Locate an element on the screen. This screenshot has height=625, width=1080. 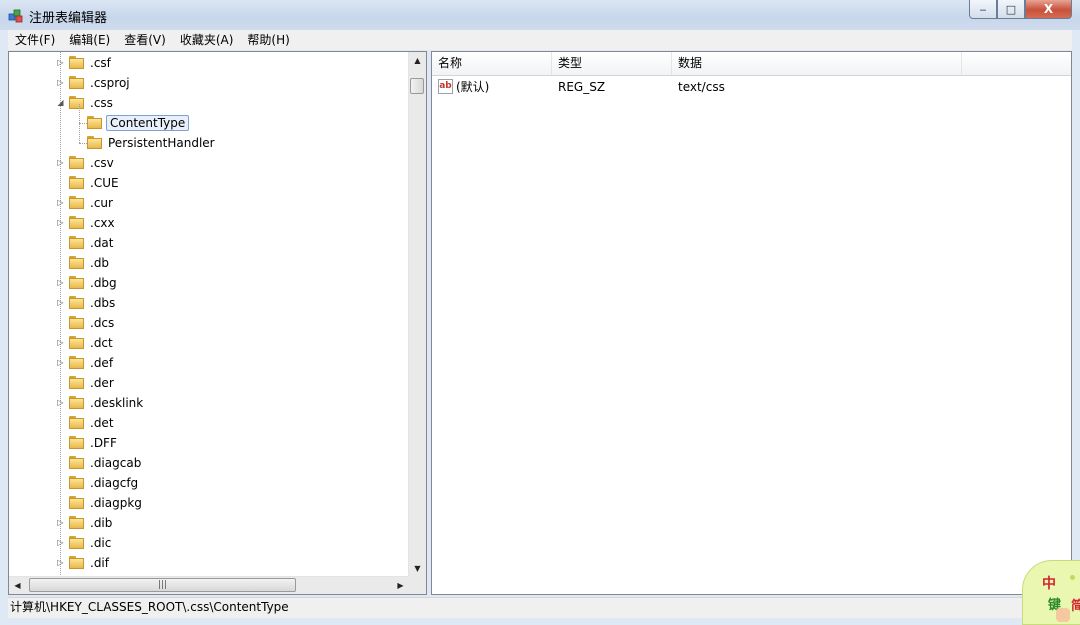
tree-horizontal-scrollbar: ◀ ||| ▶ is located at coordinates (209, 585).